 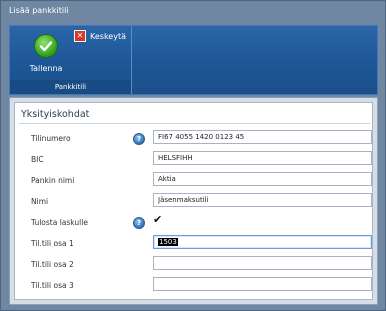 What do you see at coordinates (262, 200) in the screenshot?
I see `name-field` at bounding box center [262, 200].